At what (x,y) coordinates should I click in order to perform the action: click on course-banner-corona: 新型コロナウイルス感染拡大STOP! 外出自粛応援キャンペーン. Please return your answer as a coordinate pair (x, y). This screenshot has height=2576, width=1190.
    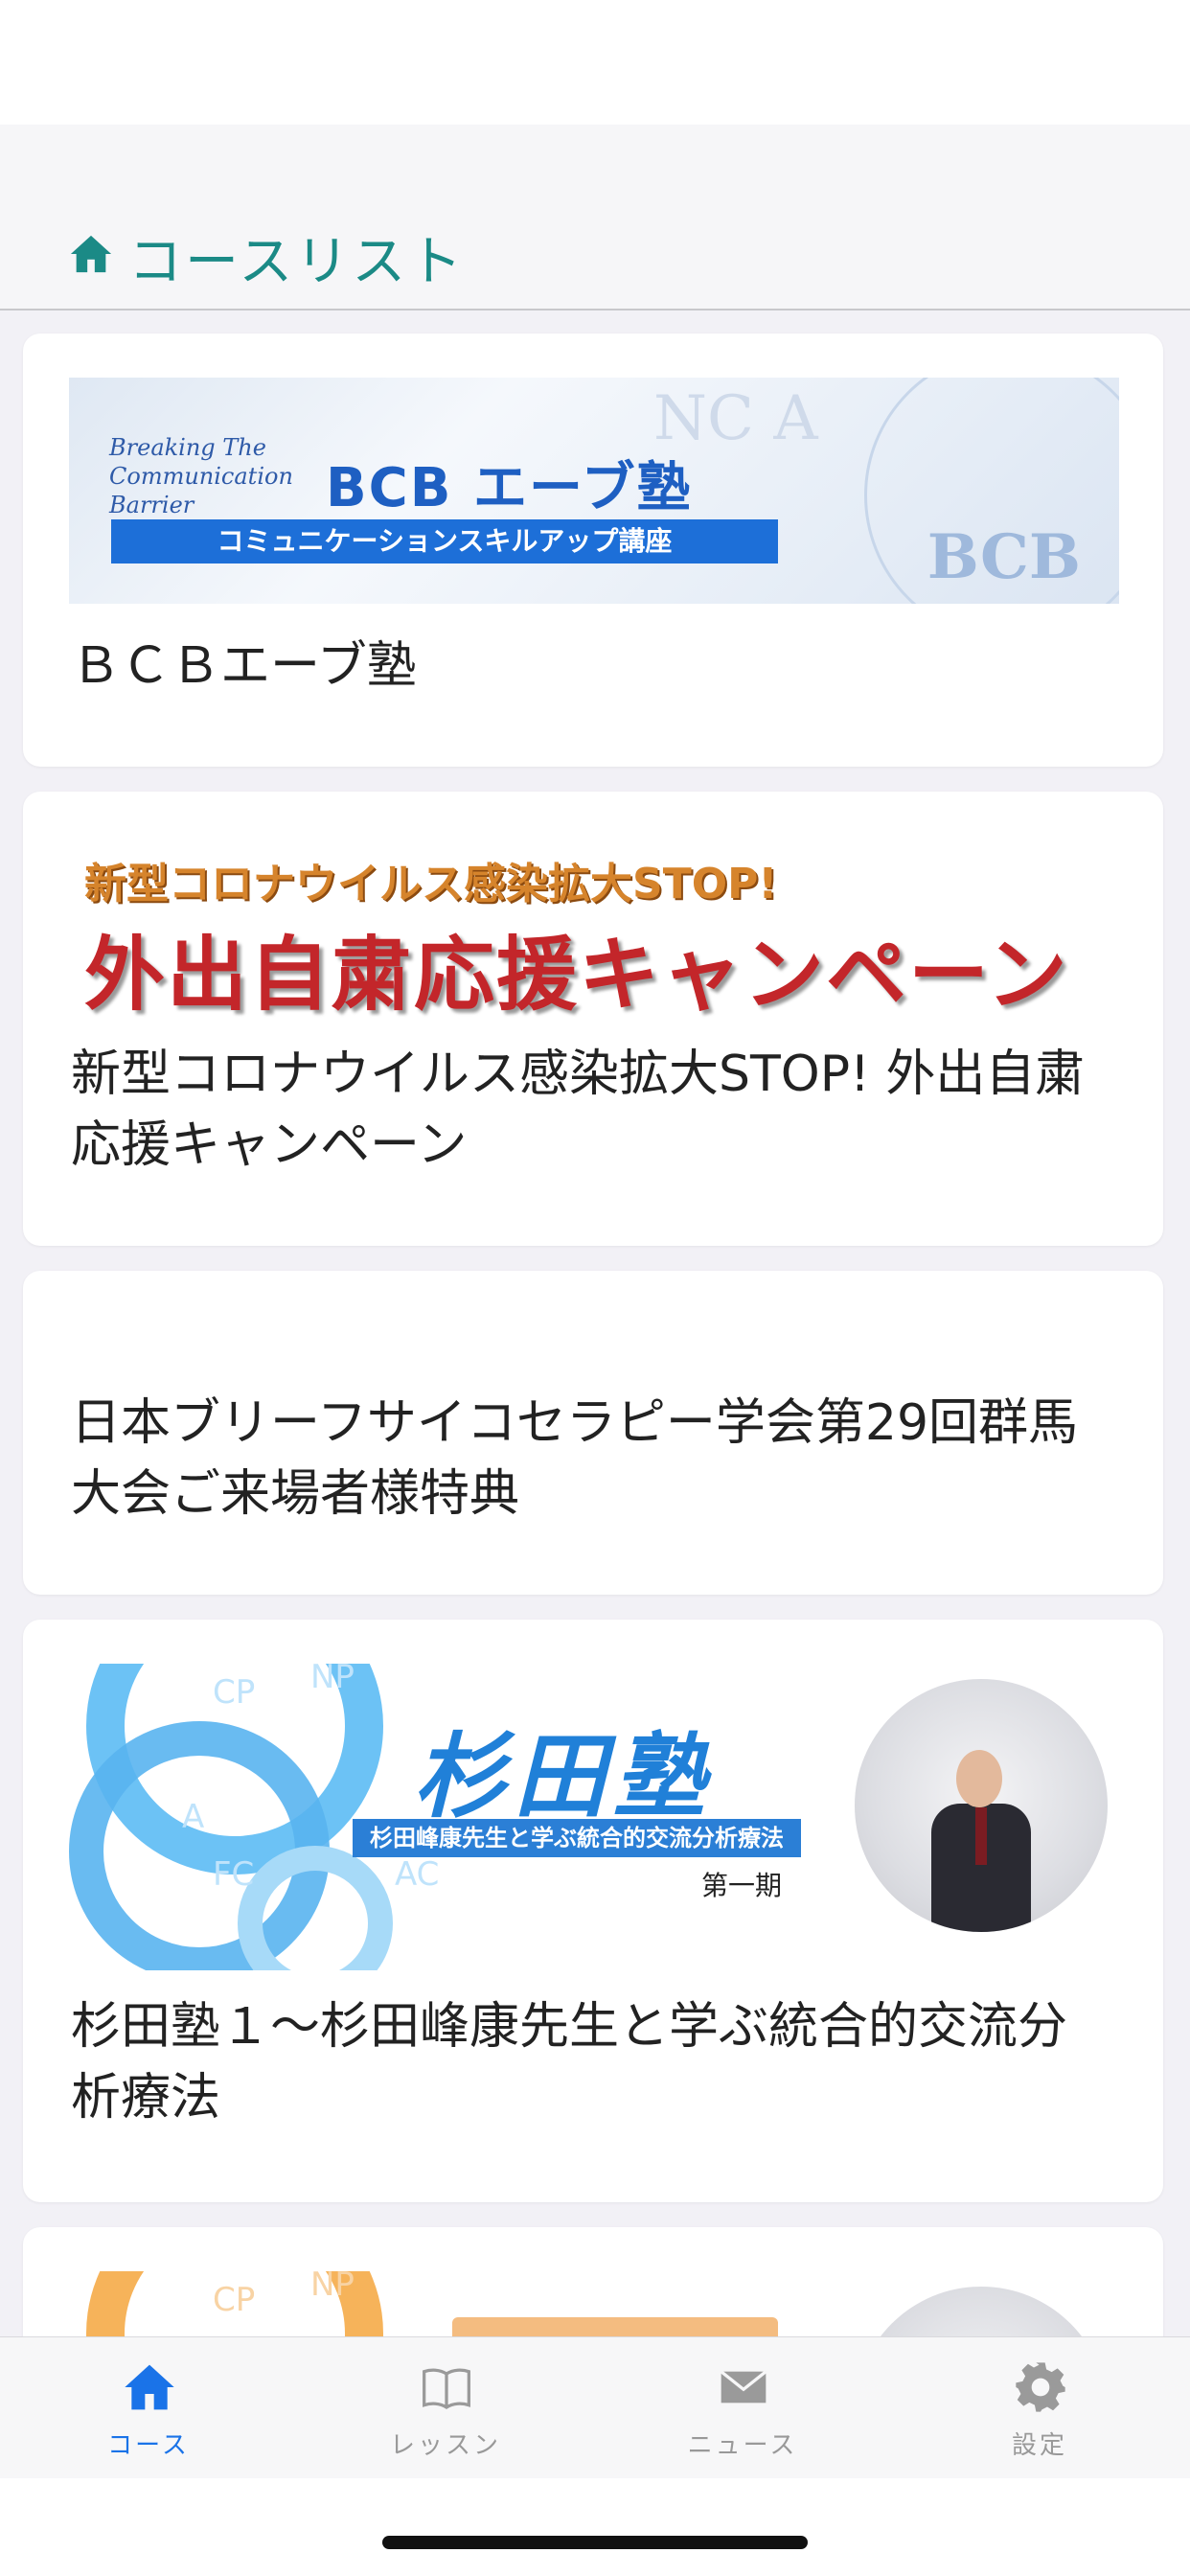
    Looking at the image, I should click on (594, 935).